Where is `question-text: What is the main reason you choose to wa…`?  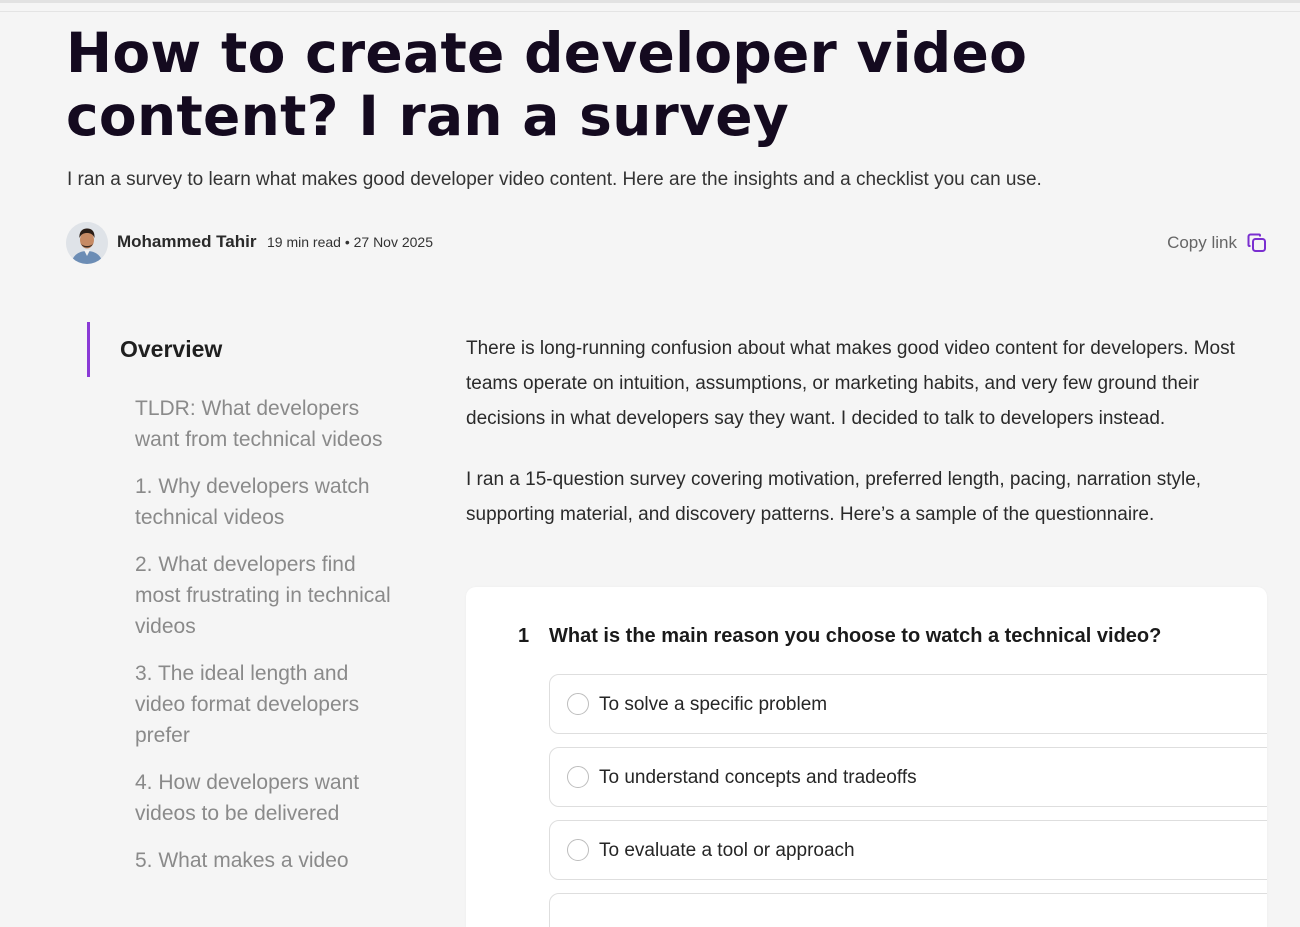
question-text: What is the main reason you choose to wa… is located at coordinates (855, 636).